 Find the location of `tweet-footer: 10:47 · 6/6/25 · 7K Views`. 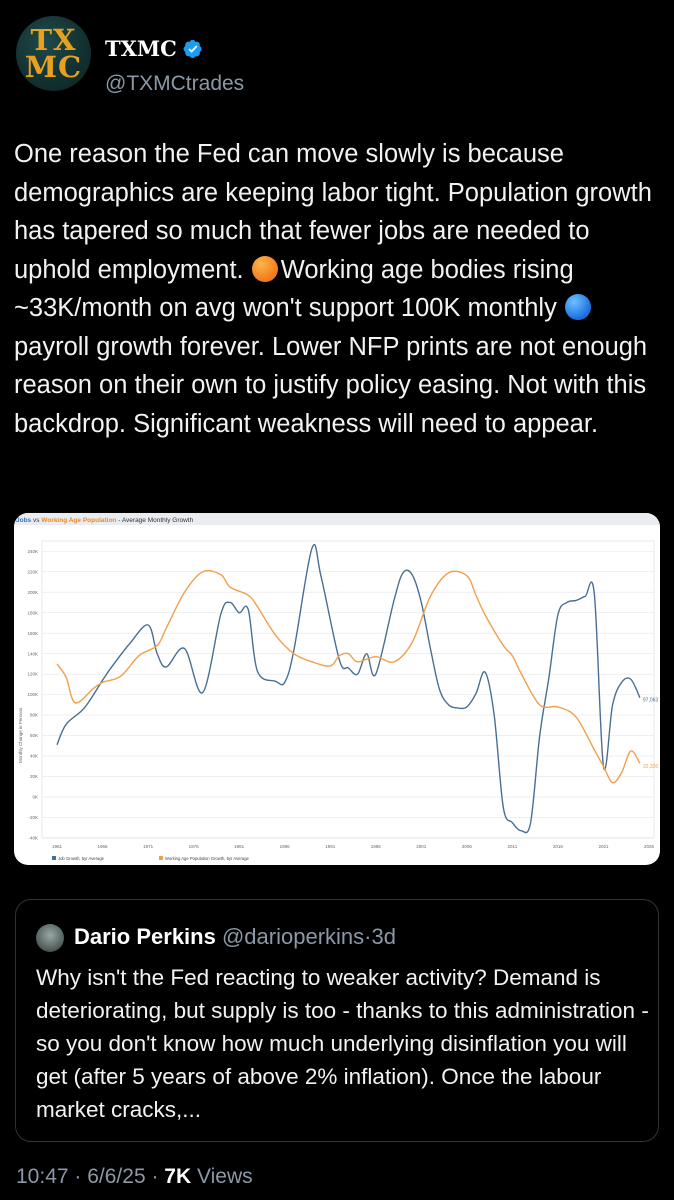

tweet-footer: 10:47 · 6/6/25 · 7K Views is located at coordinates (134, 1177).